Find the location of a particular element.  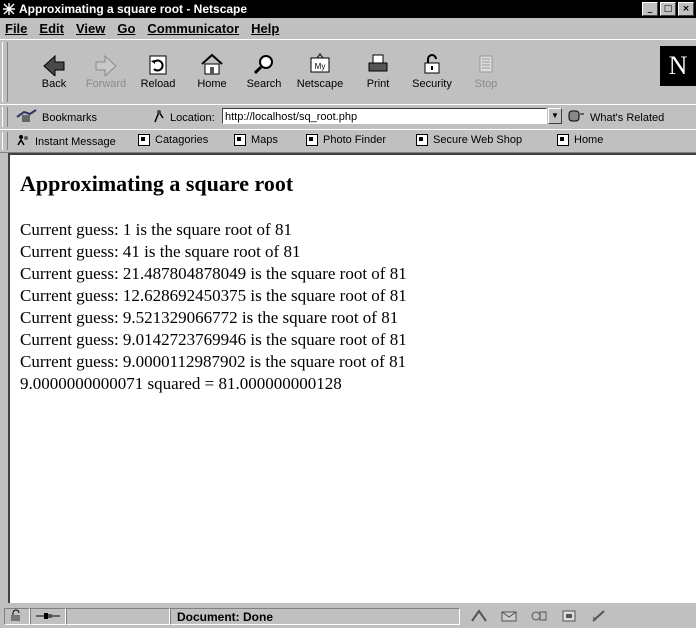

netscape-logo: N is located at coordinates (678, 66).